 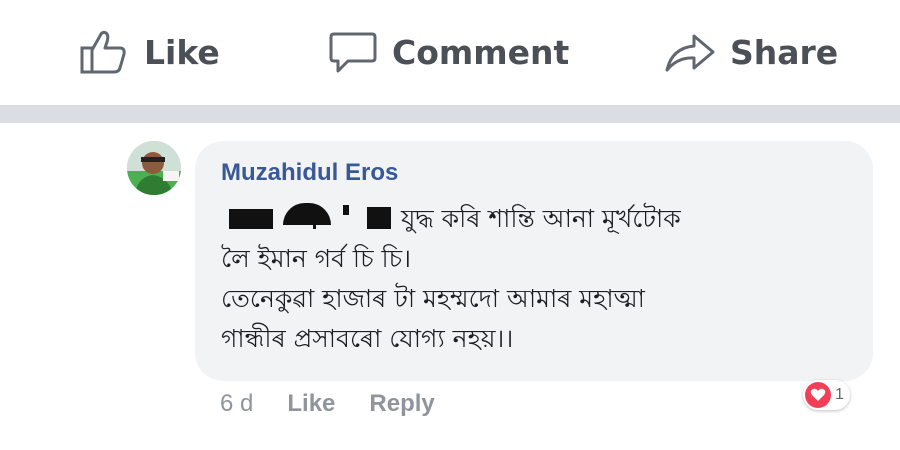 I want to click on comment-line: তেনেকুৱা হাজাৰ টা মহম্মদো আমাৰ মহাত্মা, so click(x=433, y=298).